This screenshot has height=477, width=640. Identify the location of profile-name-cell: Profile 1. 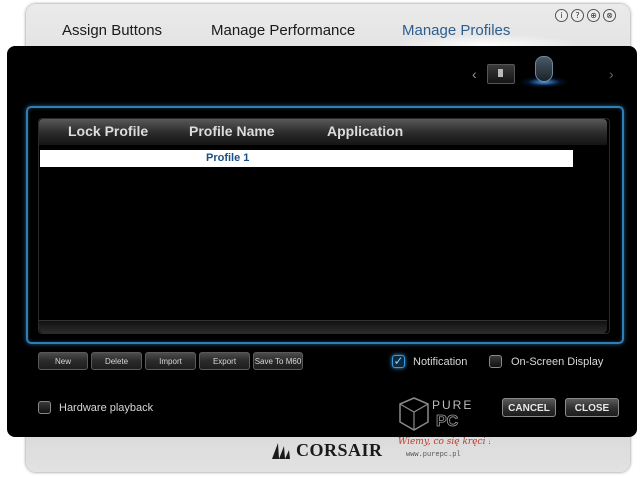
(228, 158).